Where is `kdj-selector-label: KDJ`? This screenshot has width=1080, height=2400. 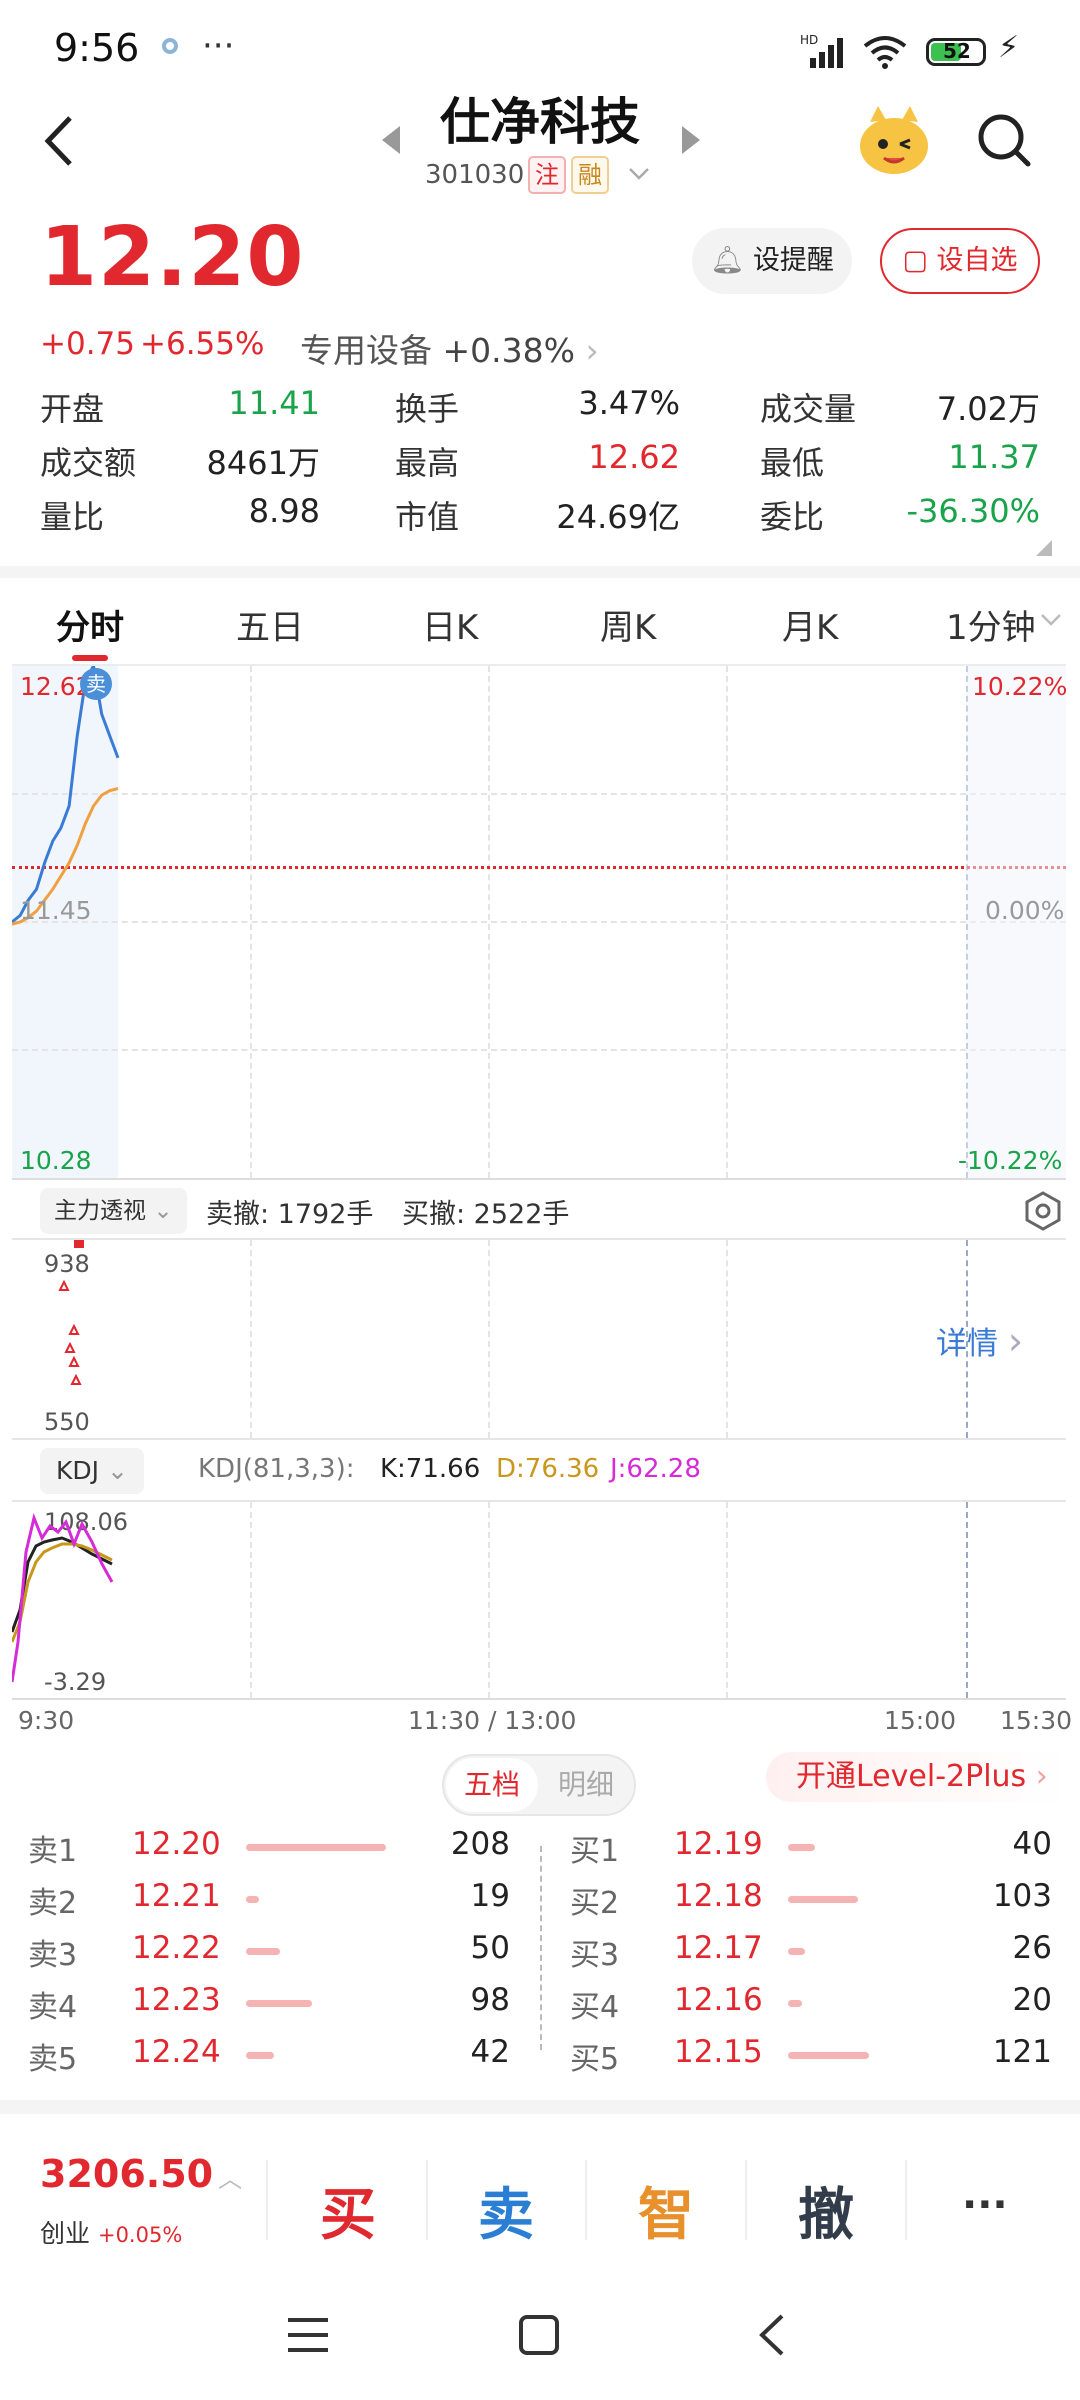
kdj-selector-label: KDJ is located at coordinates (78, 1470).